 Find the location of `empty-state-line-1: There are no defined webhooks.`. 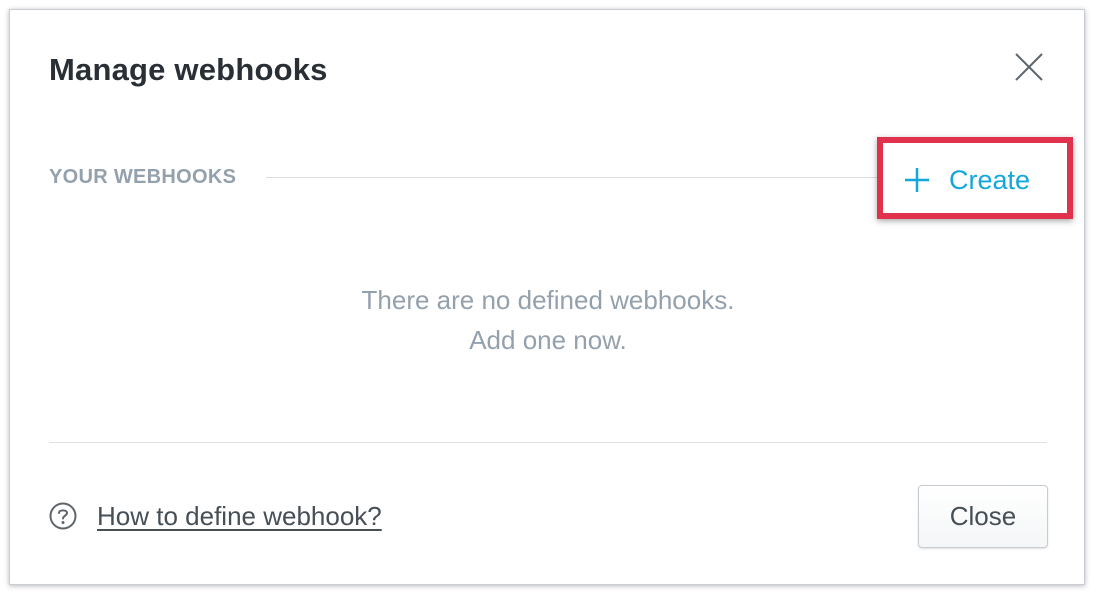

empty-state-line-1: There are no defined webhooks. is located at coordinates (548, 300).